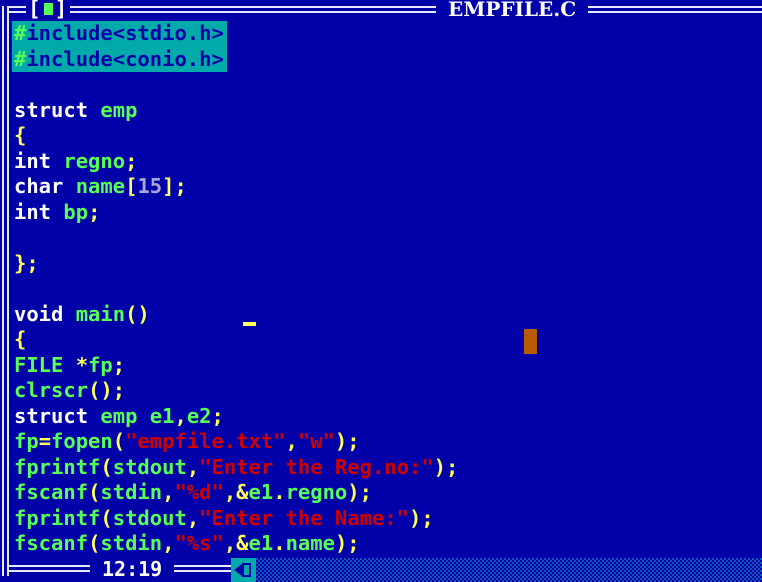  What do you see at coordinates (199, 492) in the screenshot?
I see `code-token: "%d"` at bounding box center [199, 492].